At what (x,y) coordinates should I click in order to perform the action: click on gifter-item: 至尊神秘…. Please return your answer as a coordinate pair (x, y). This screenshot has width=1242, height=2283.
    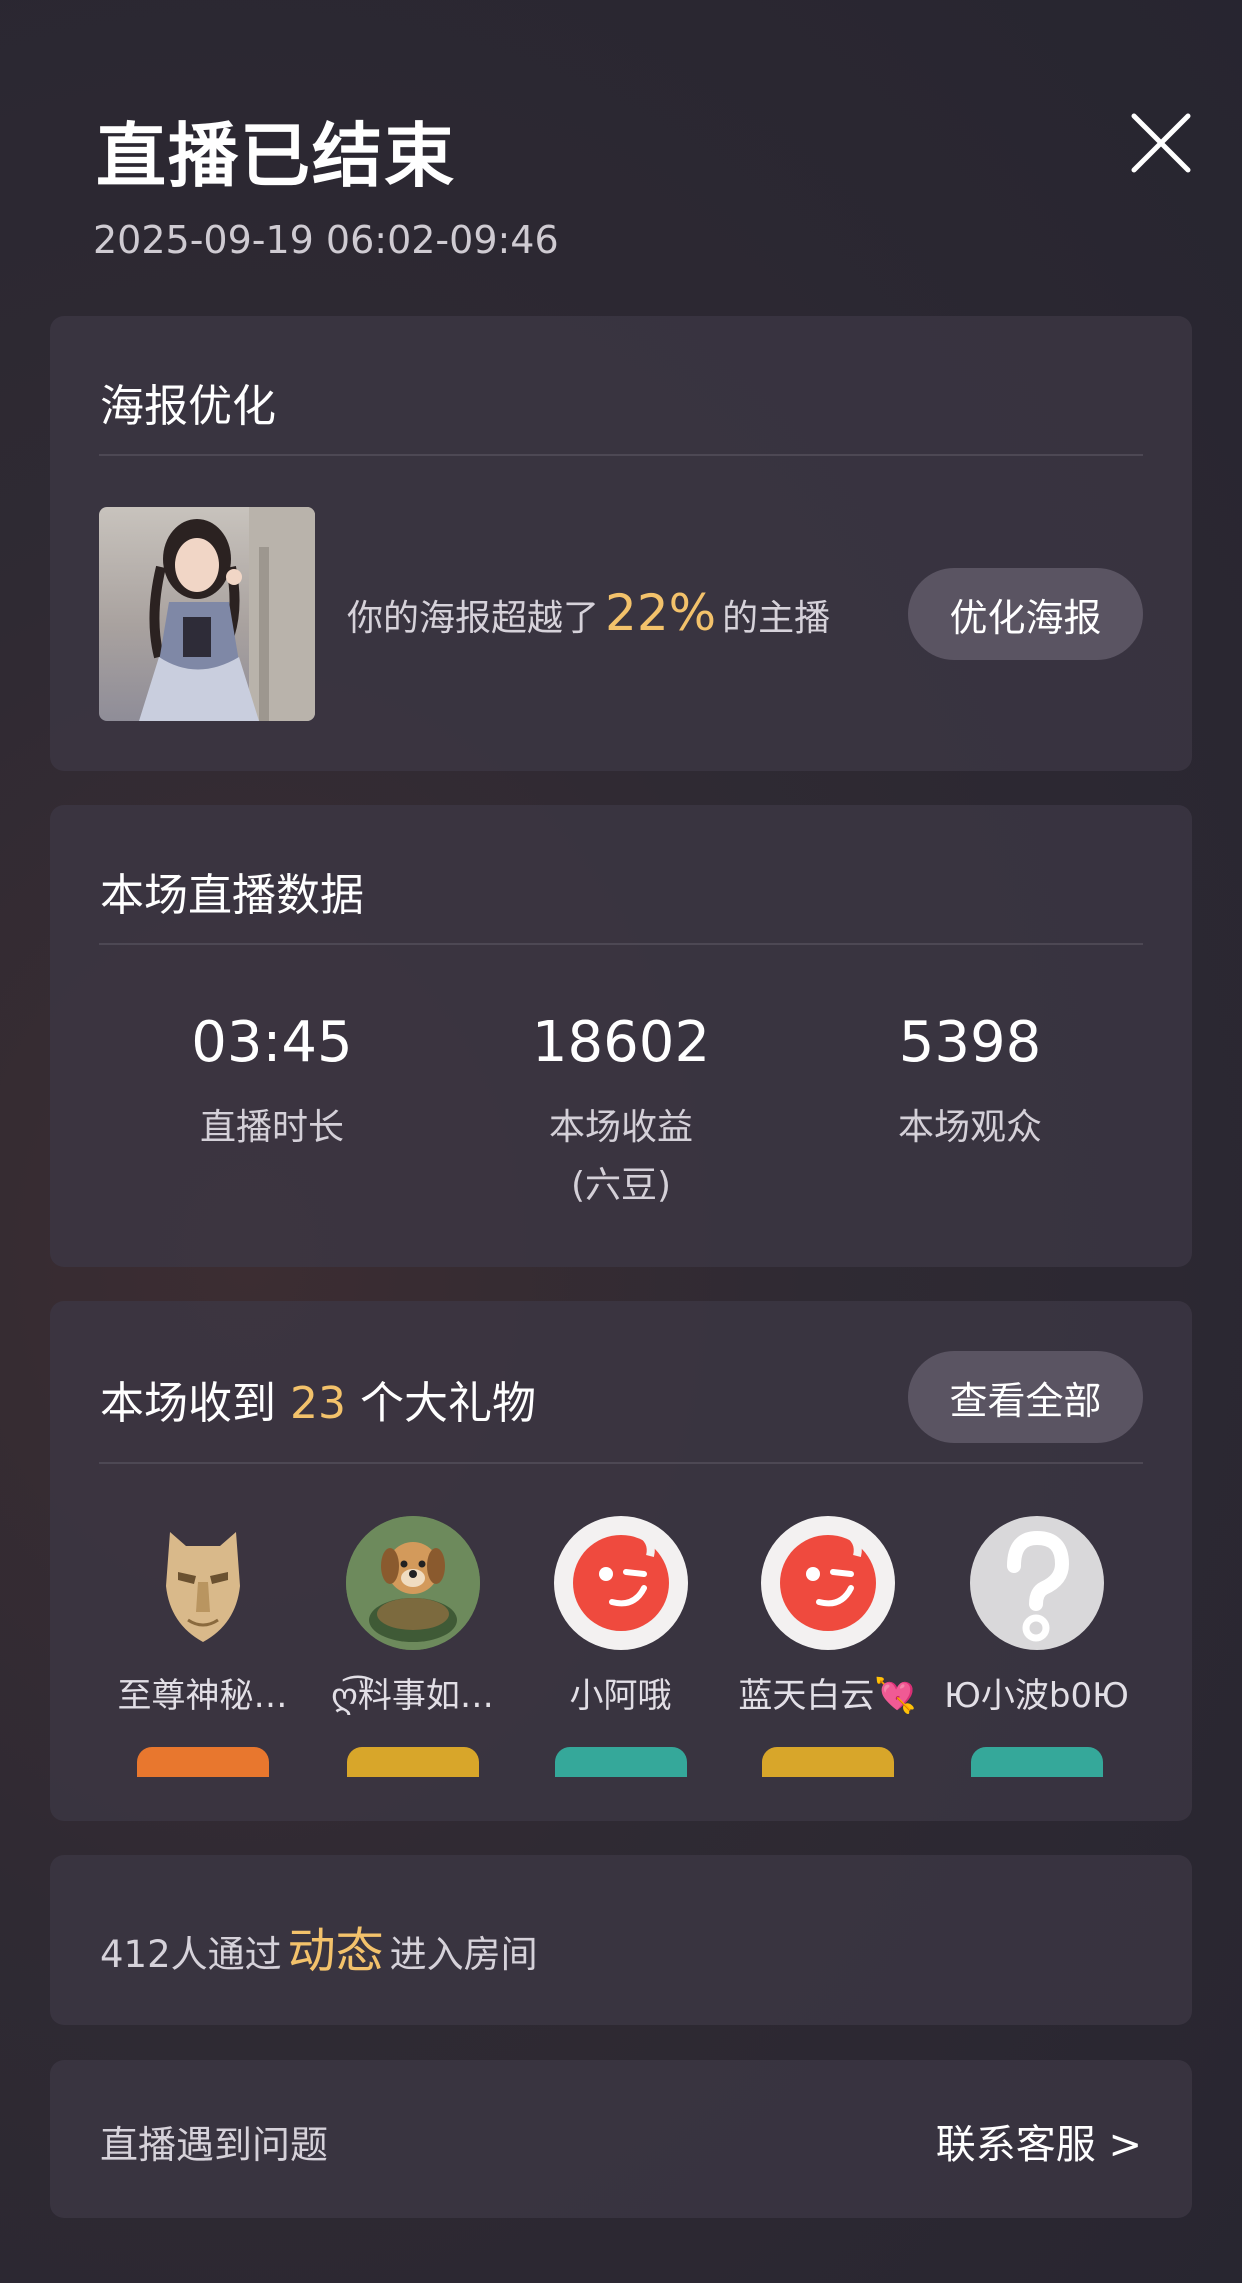
    Looking at the image, I should click on (202, 1646).